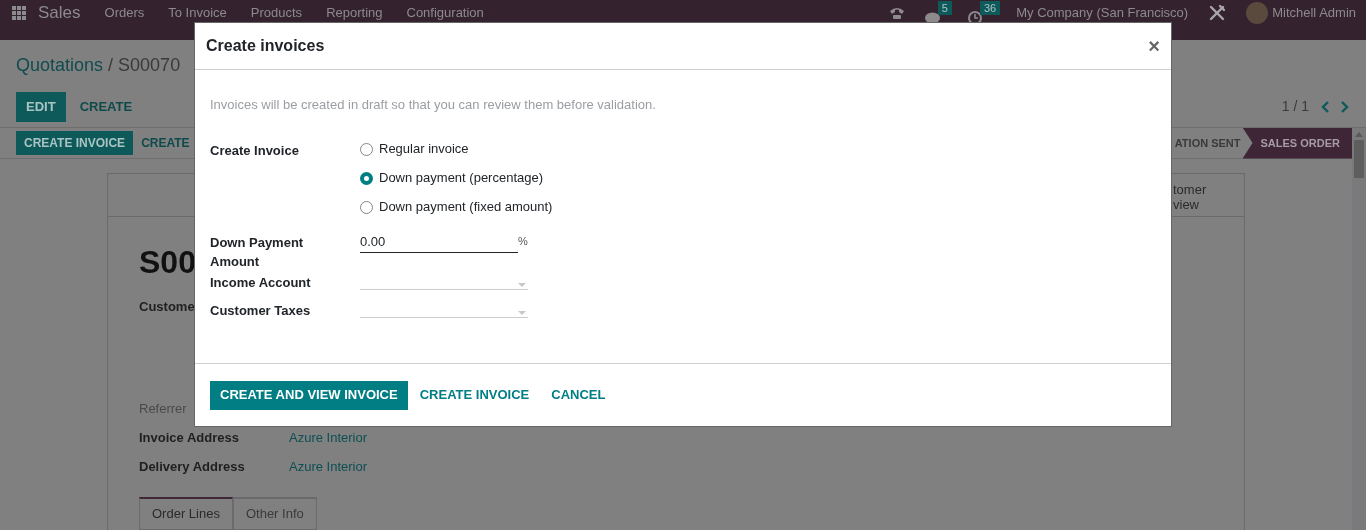 This screenshot has height=530, width=1366. What do you see at coordinates (1102, 13) in the screenshot?
I see `company-switcher: My Company (San Francisco)` at bounding box center [1102, 13].